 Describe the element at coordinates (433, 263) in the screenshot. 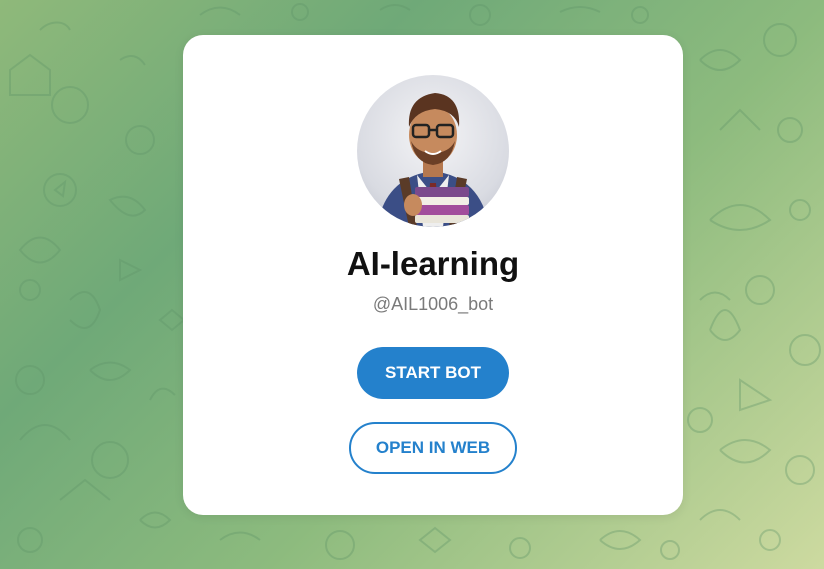

I see `bot-name: AI-learning` at that location.